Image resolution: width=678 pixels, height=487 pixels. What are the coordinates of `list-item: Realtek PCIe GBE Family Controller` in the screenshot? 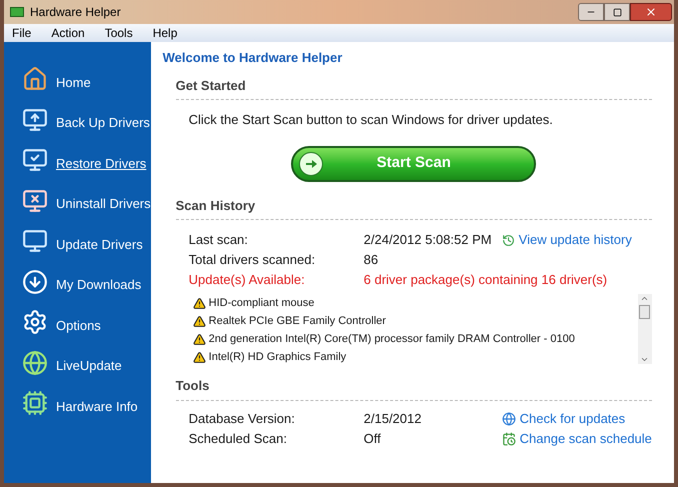 It's located at (415, 321).